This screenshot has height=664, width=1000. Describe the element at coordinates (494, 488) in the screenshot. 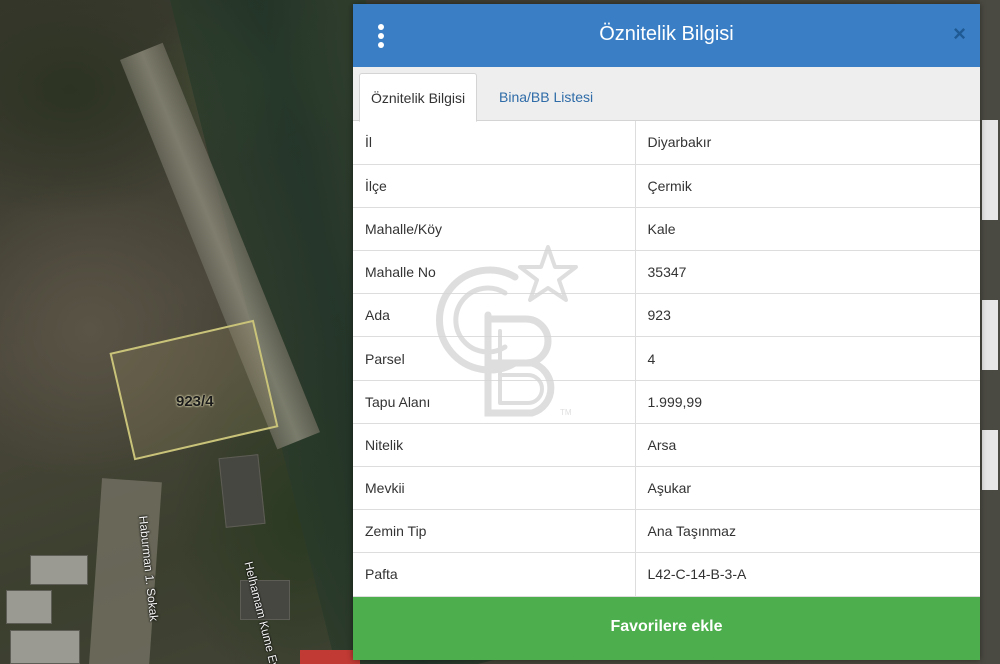

I see `attribute-key: Mevkii` at that location.